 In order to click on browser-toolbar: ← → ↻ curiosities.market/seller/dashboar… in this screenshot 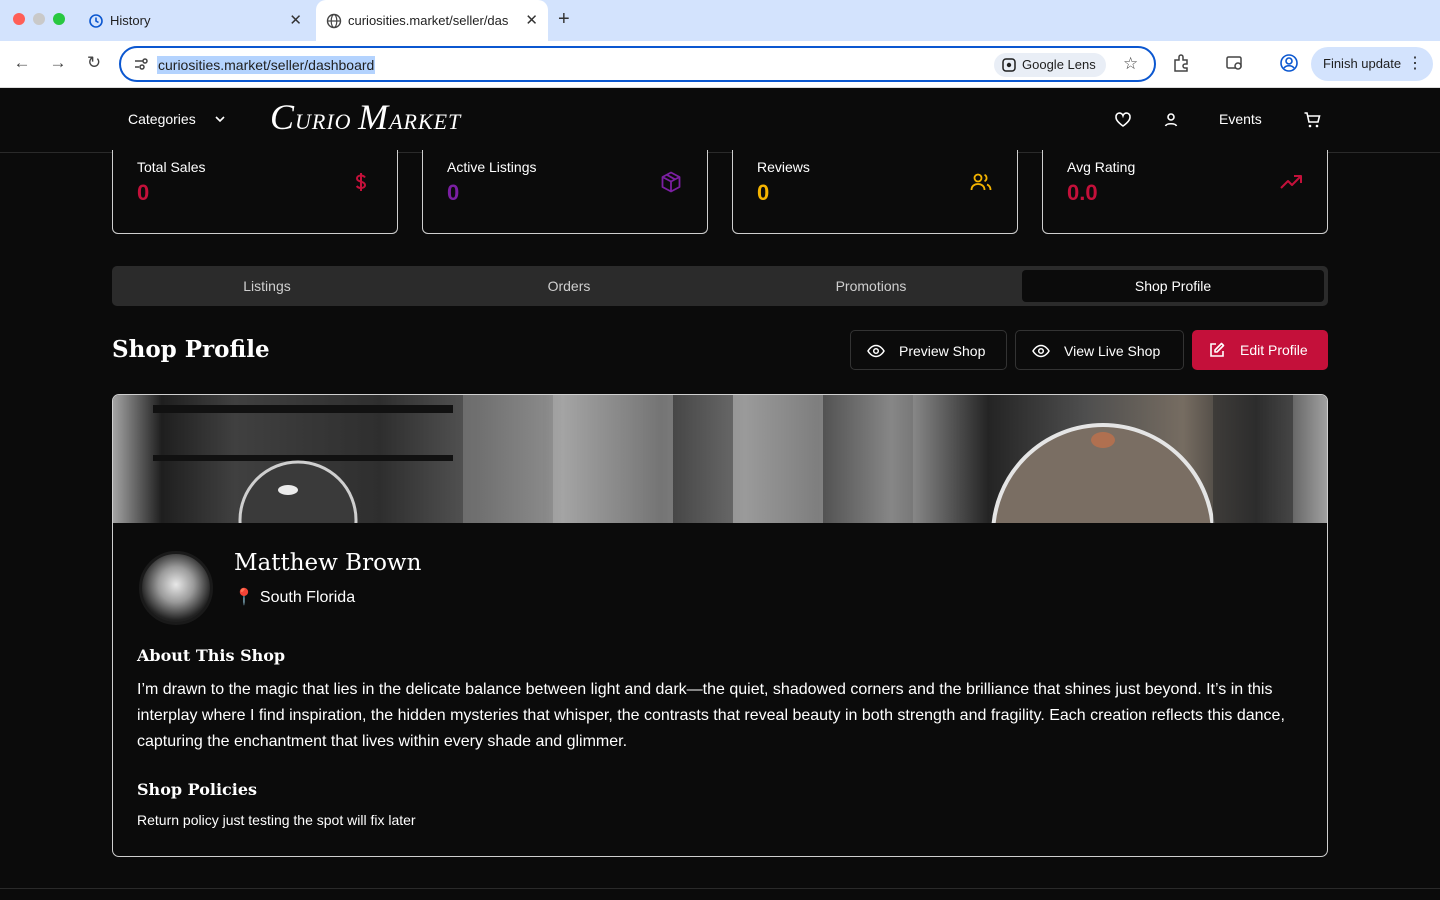, I will do `click(720, 64)`.